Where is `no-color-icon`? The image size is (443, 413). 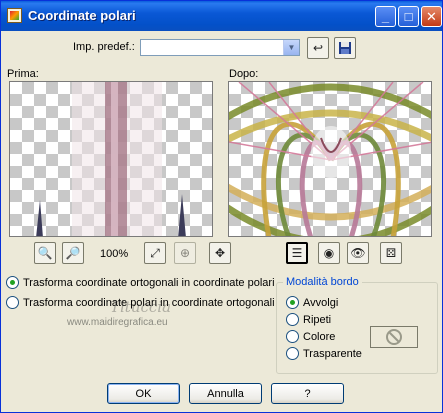 no-color-icon is located at coordinates (394, 337).